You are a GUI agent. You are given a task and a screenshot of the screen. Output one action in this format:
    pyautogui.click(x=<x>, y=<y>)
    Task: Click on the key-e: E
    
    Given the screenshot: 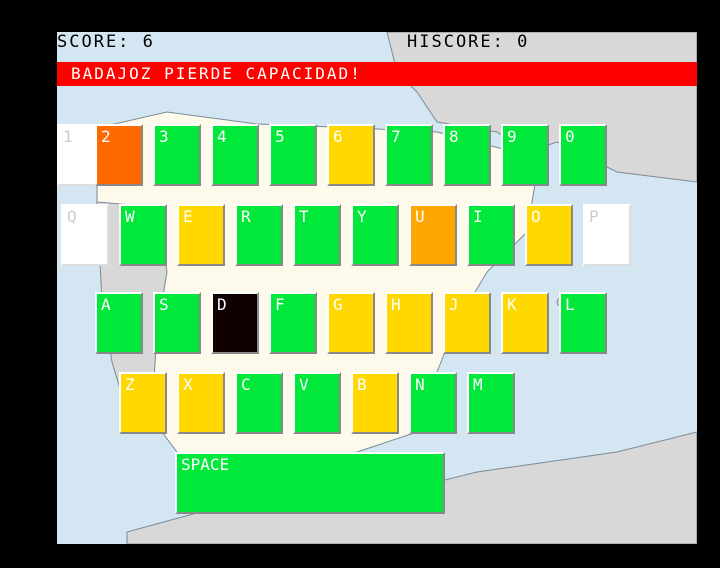 What is the action you would take?
    pyautogui.click(x=201, y=235)
    